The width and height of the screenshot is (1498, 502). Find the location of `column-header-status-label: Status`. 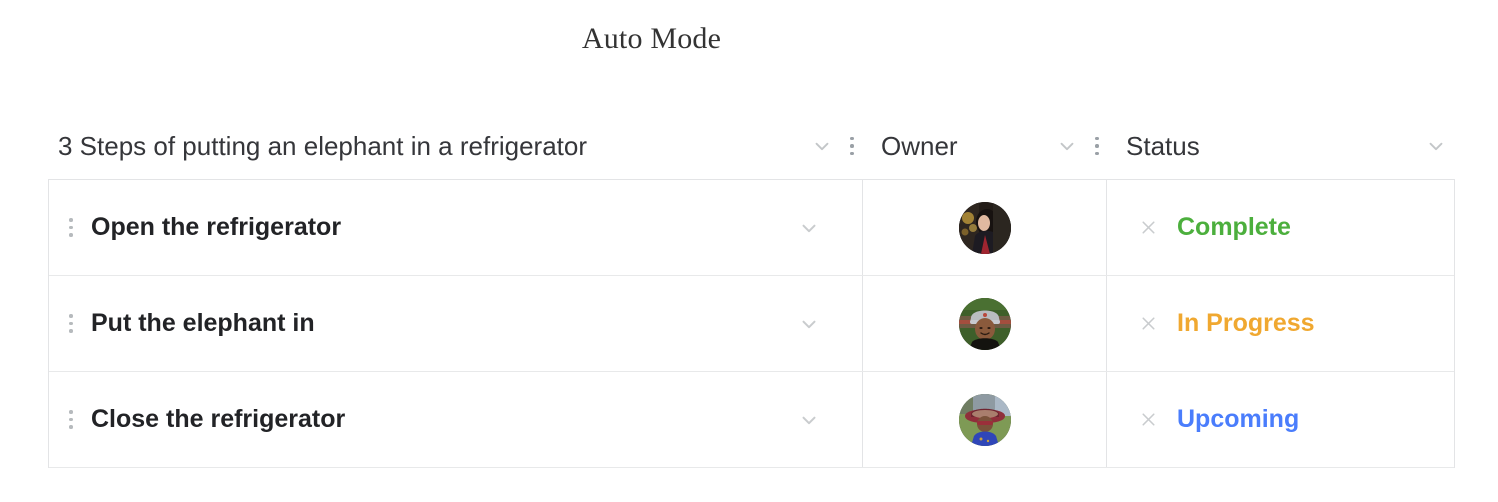

column-header-status-label: Status is located at coordinates (1163, 145).